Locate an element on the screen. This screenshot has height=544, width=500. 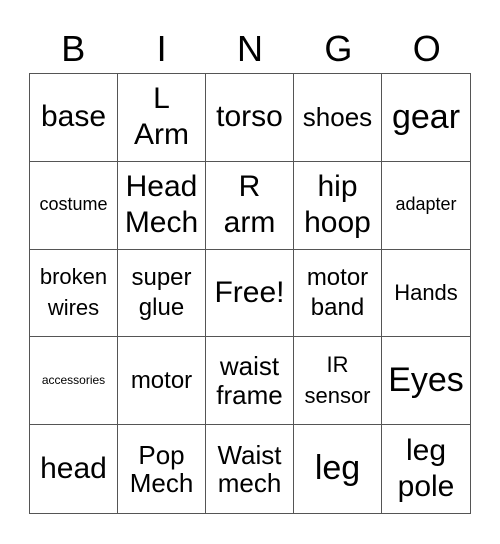
bingo-cell: torso is located at coordinates (250, 118).